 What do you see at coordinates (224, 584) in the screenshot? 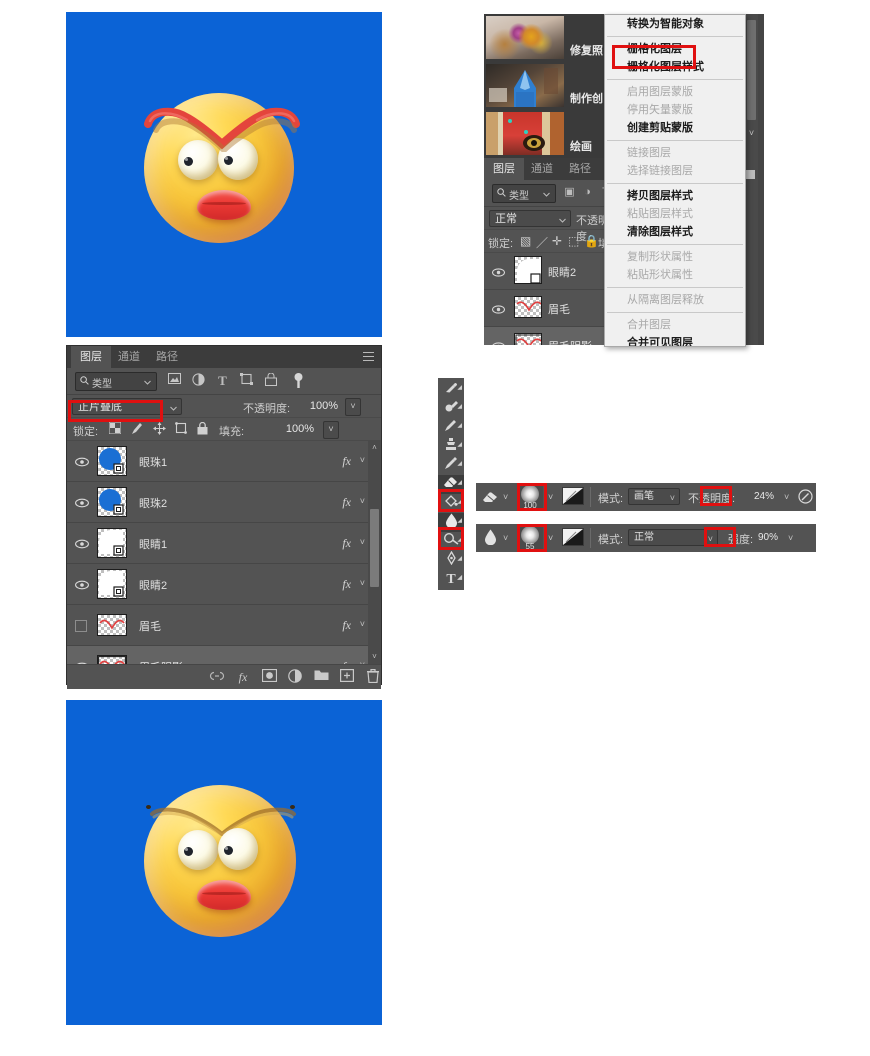
I see `layer-row-3: 眼睛2 fx ˅` at bounding box center [224, 584].